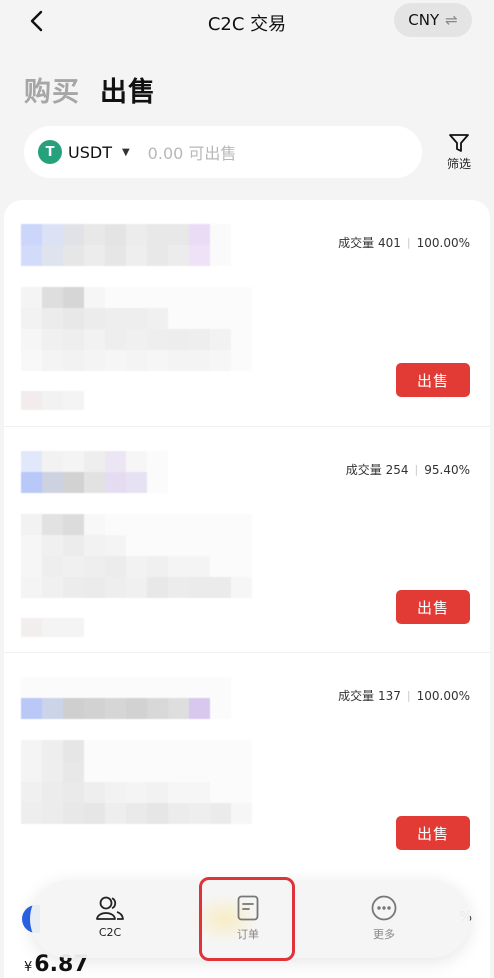 Image resolution: width=494 pixels, height=978 pixels. What do you see at coordinates (384, 934) in the screenshot?
I see `nav-label-more: 更多` at bounding box center [384, 934].